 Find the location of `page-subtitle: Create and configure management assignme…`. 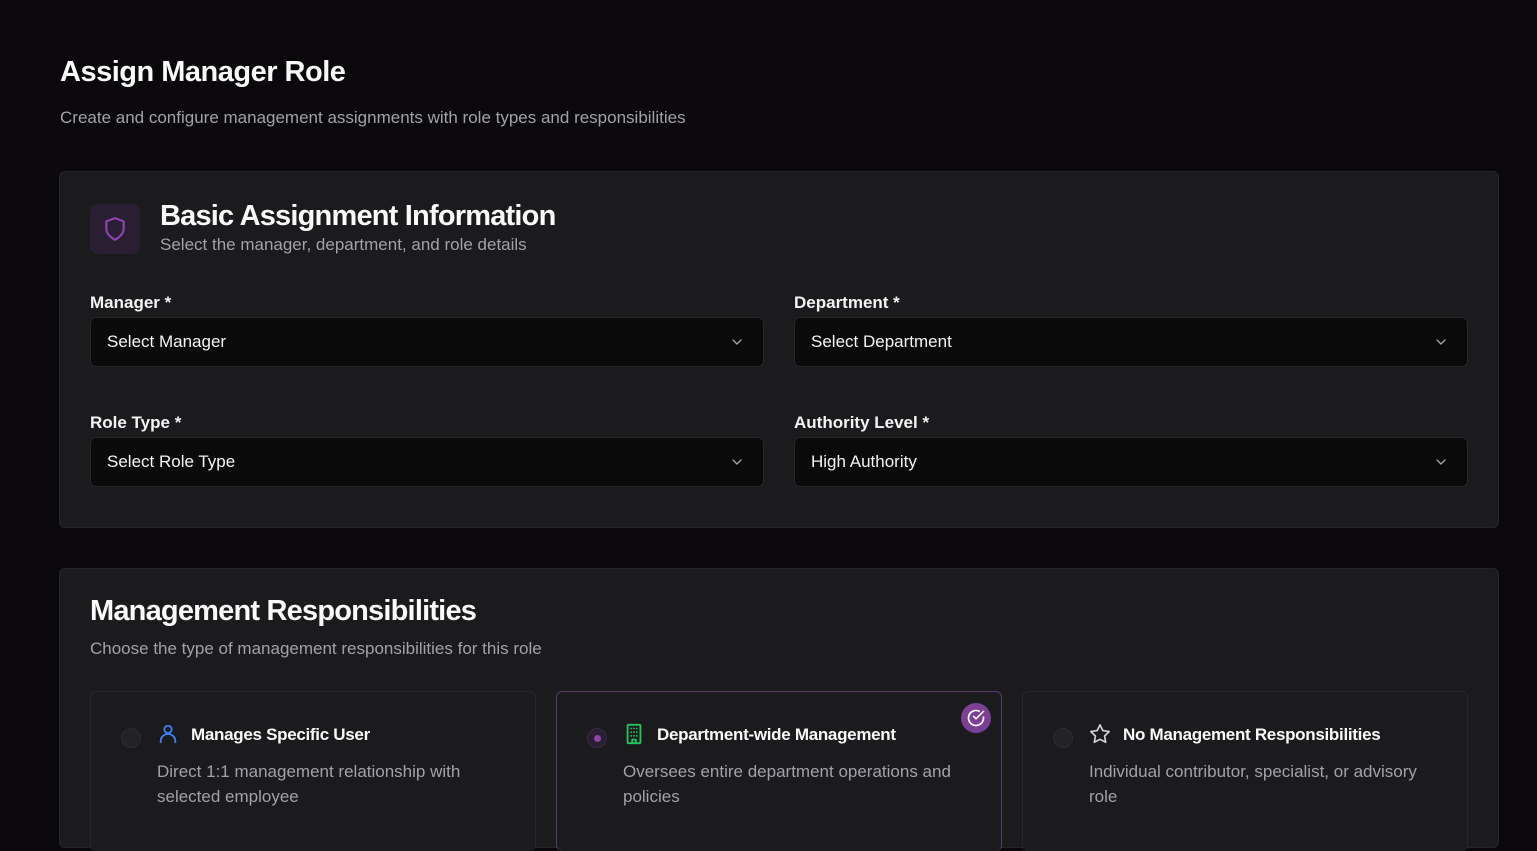

page-subtitle: Create and configure management assignme… is located at coordinates (373, 117).